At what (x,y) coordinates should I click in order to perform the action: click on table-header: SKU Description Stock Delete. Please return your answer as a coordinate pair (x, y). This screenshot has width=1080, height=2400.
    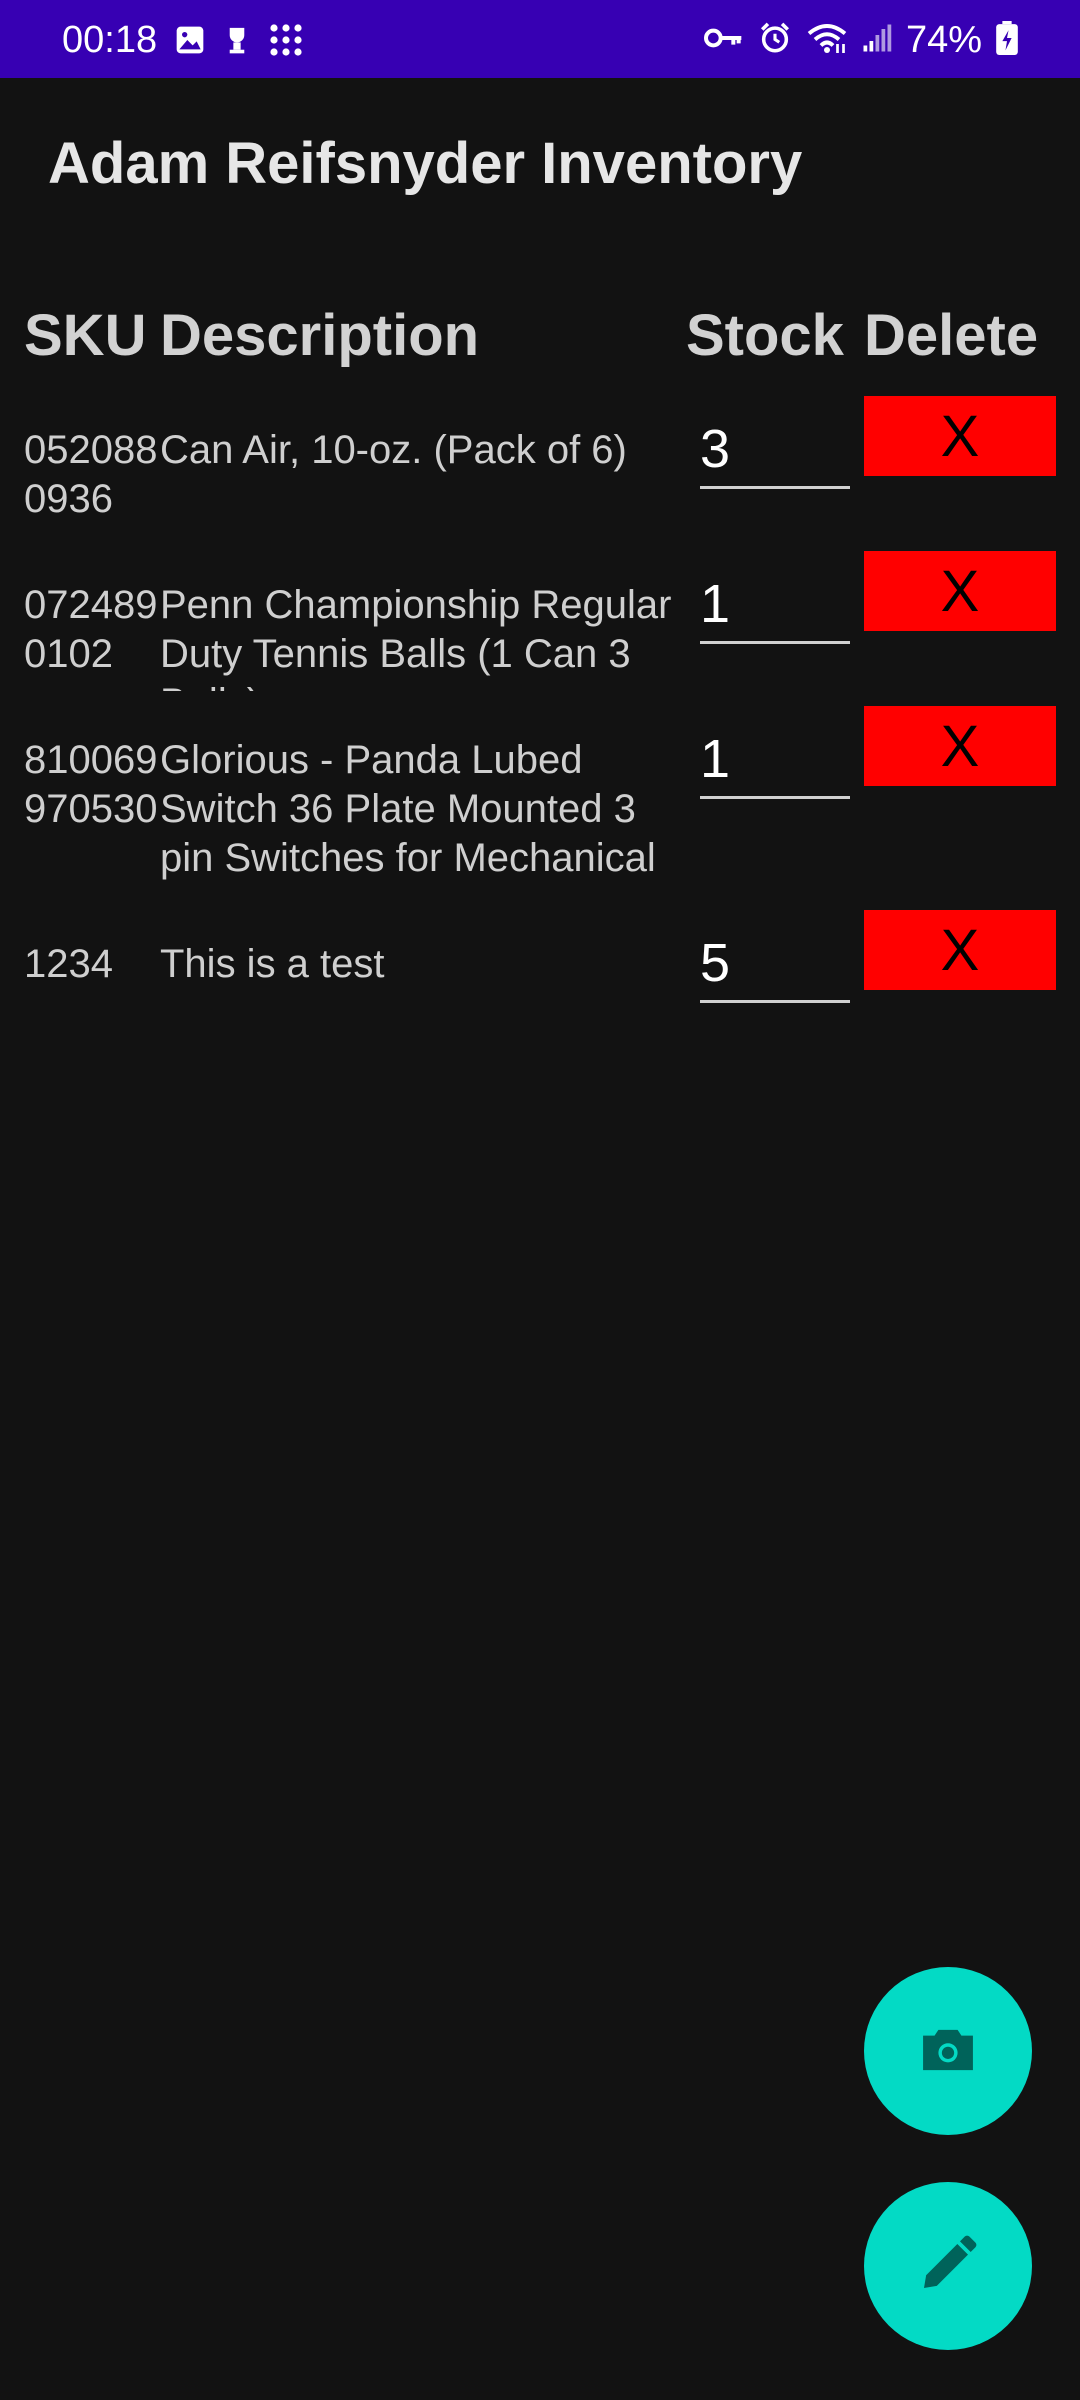
    Looking at the image, I should click on (540, 340).